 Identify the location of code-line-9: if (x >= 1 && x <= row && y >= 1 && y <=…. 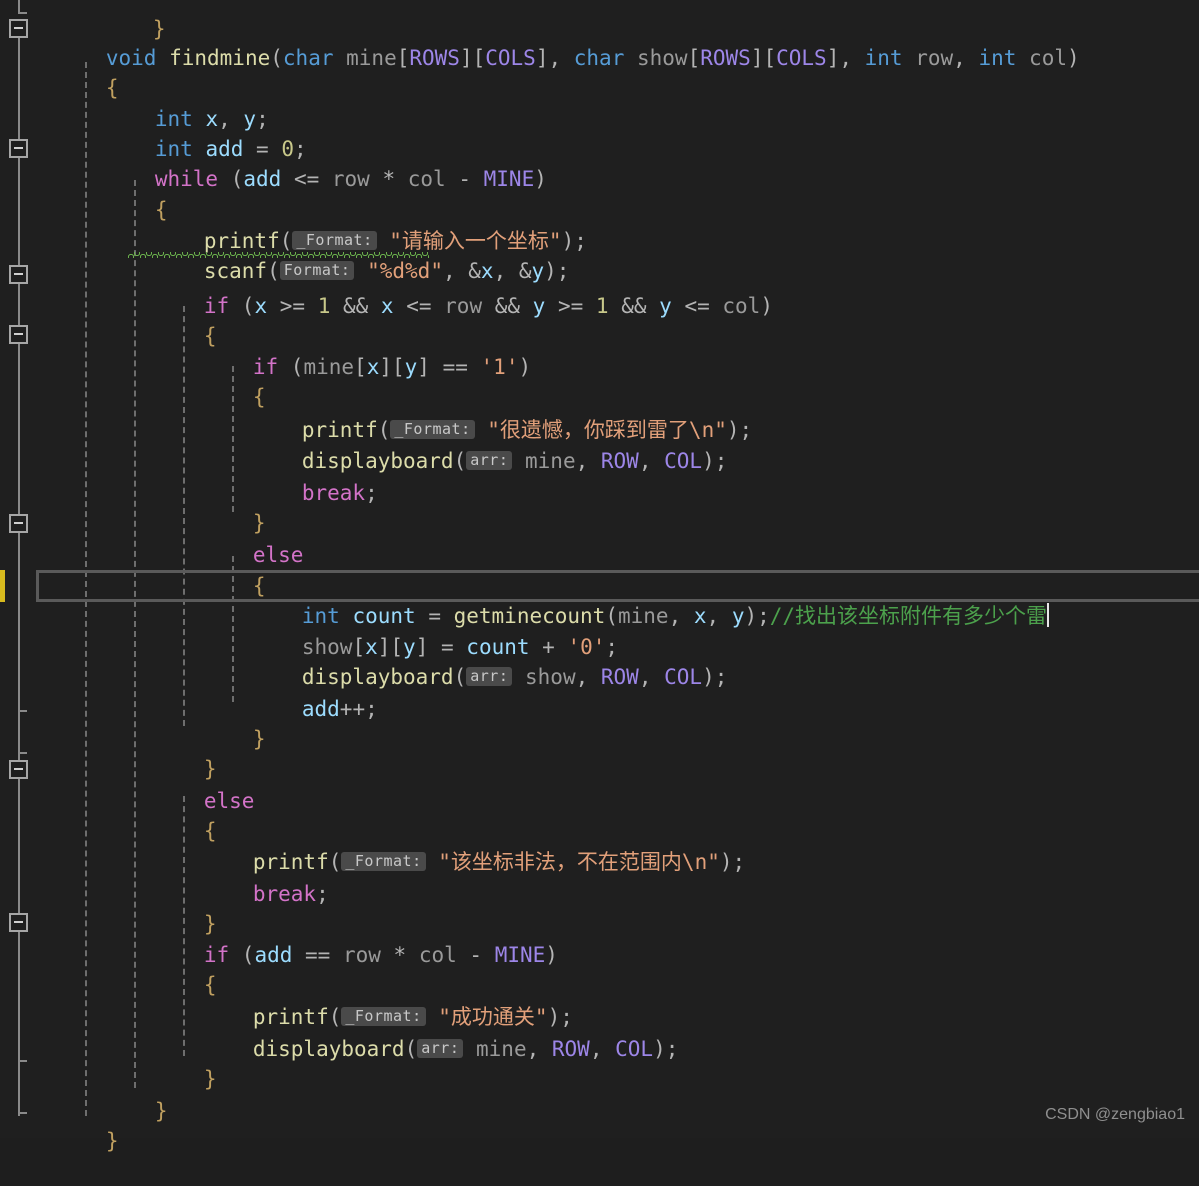
(450, 289).